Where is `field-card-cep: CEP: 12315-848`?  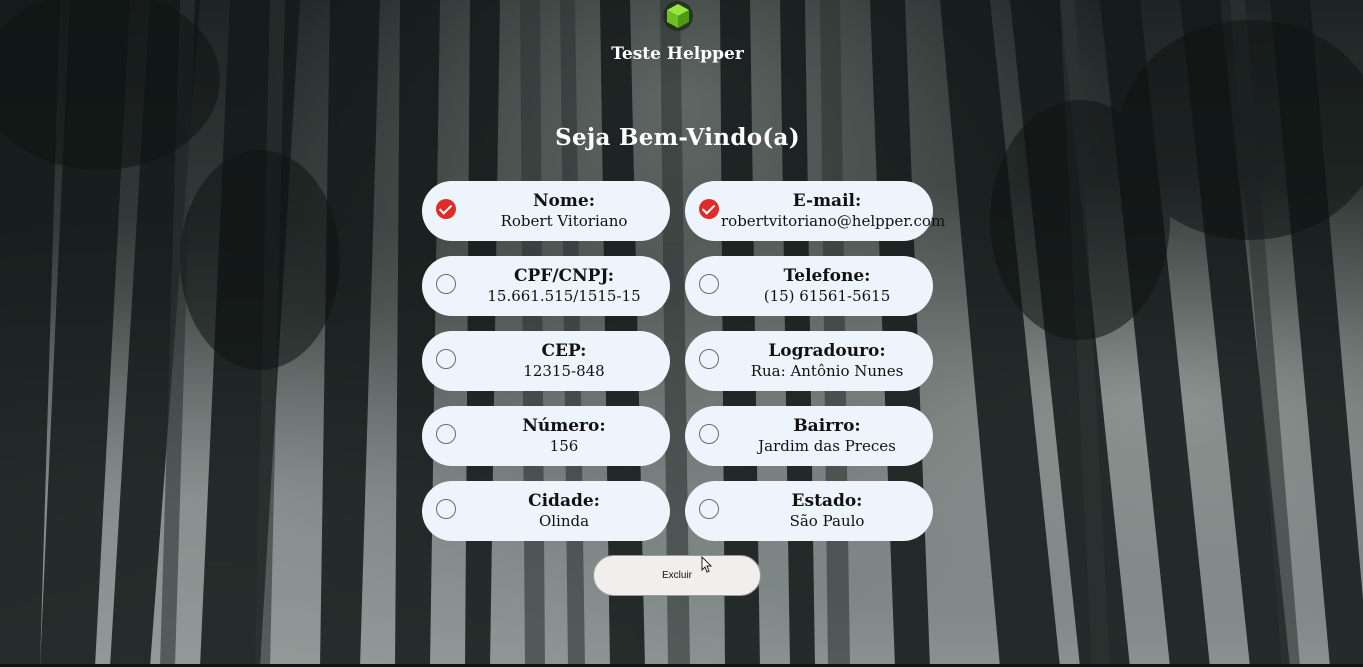
field-card-cep: CEP: 12315-848 is located at coordinates (546, 361).